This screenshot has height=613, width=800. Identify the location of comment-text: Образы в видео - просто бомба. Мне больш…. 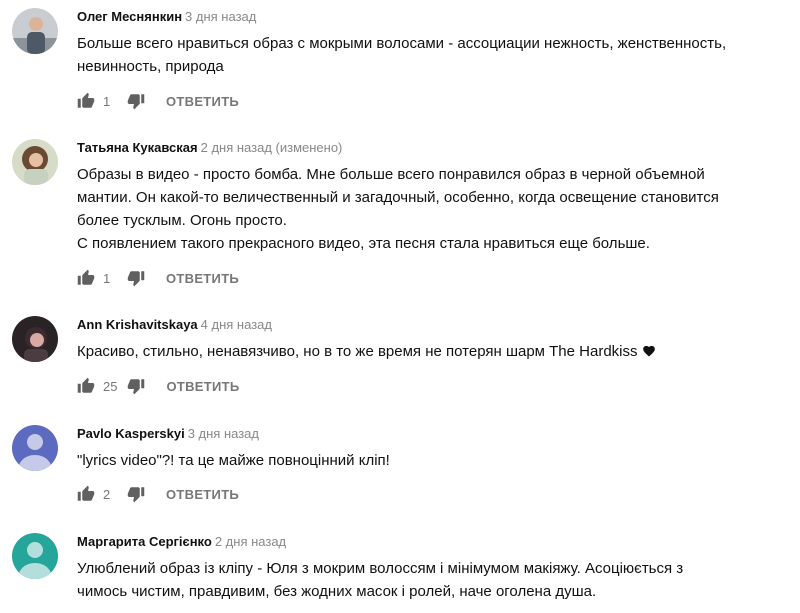
(434, 209).